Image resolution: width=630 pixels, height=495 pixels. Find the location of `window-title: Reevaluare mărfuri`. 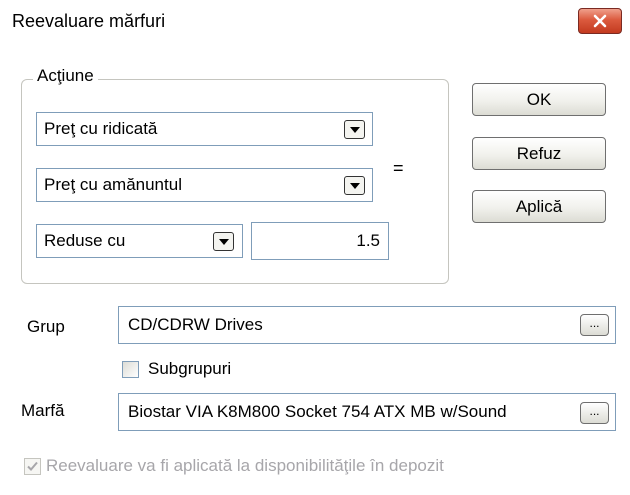

window-title: Reevaluare mărfuri is located at coordinates (89, 21).